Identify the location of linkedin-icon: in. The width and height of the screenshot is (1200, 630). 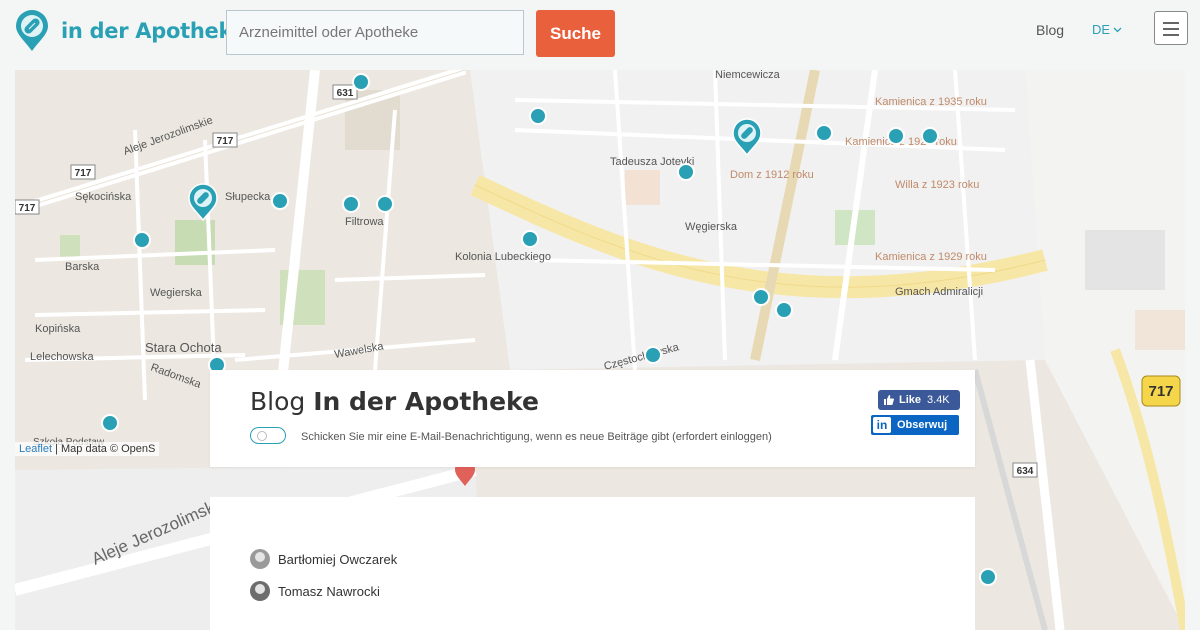
(882, 425).